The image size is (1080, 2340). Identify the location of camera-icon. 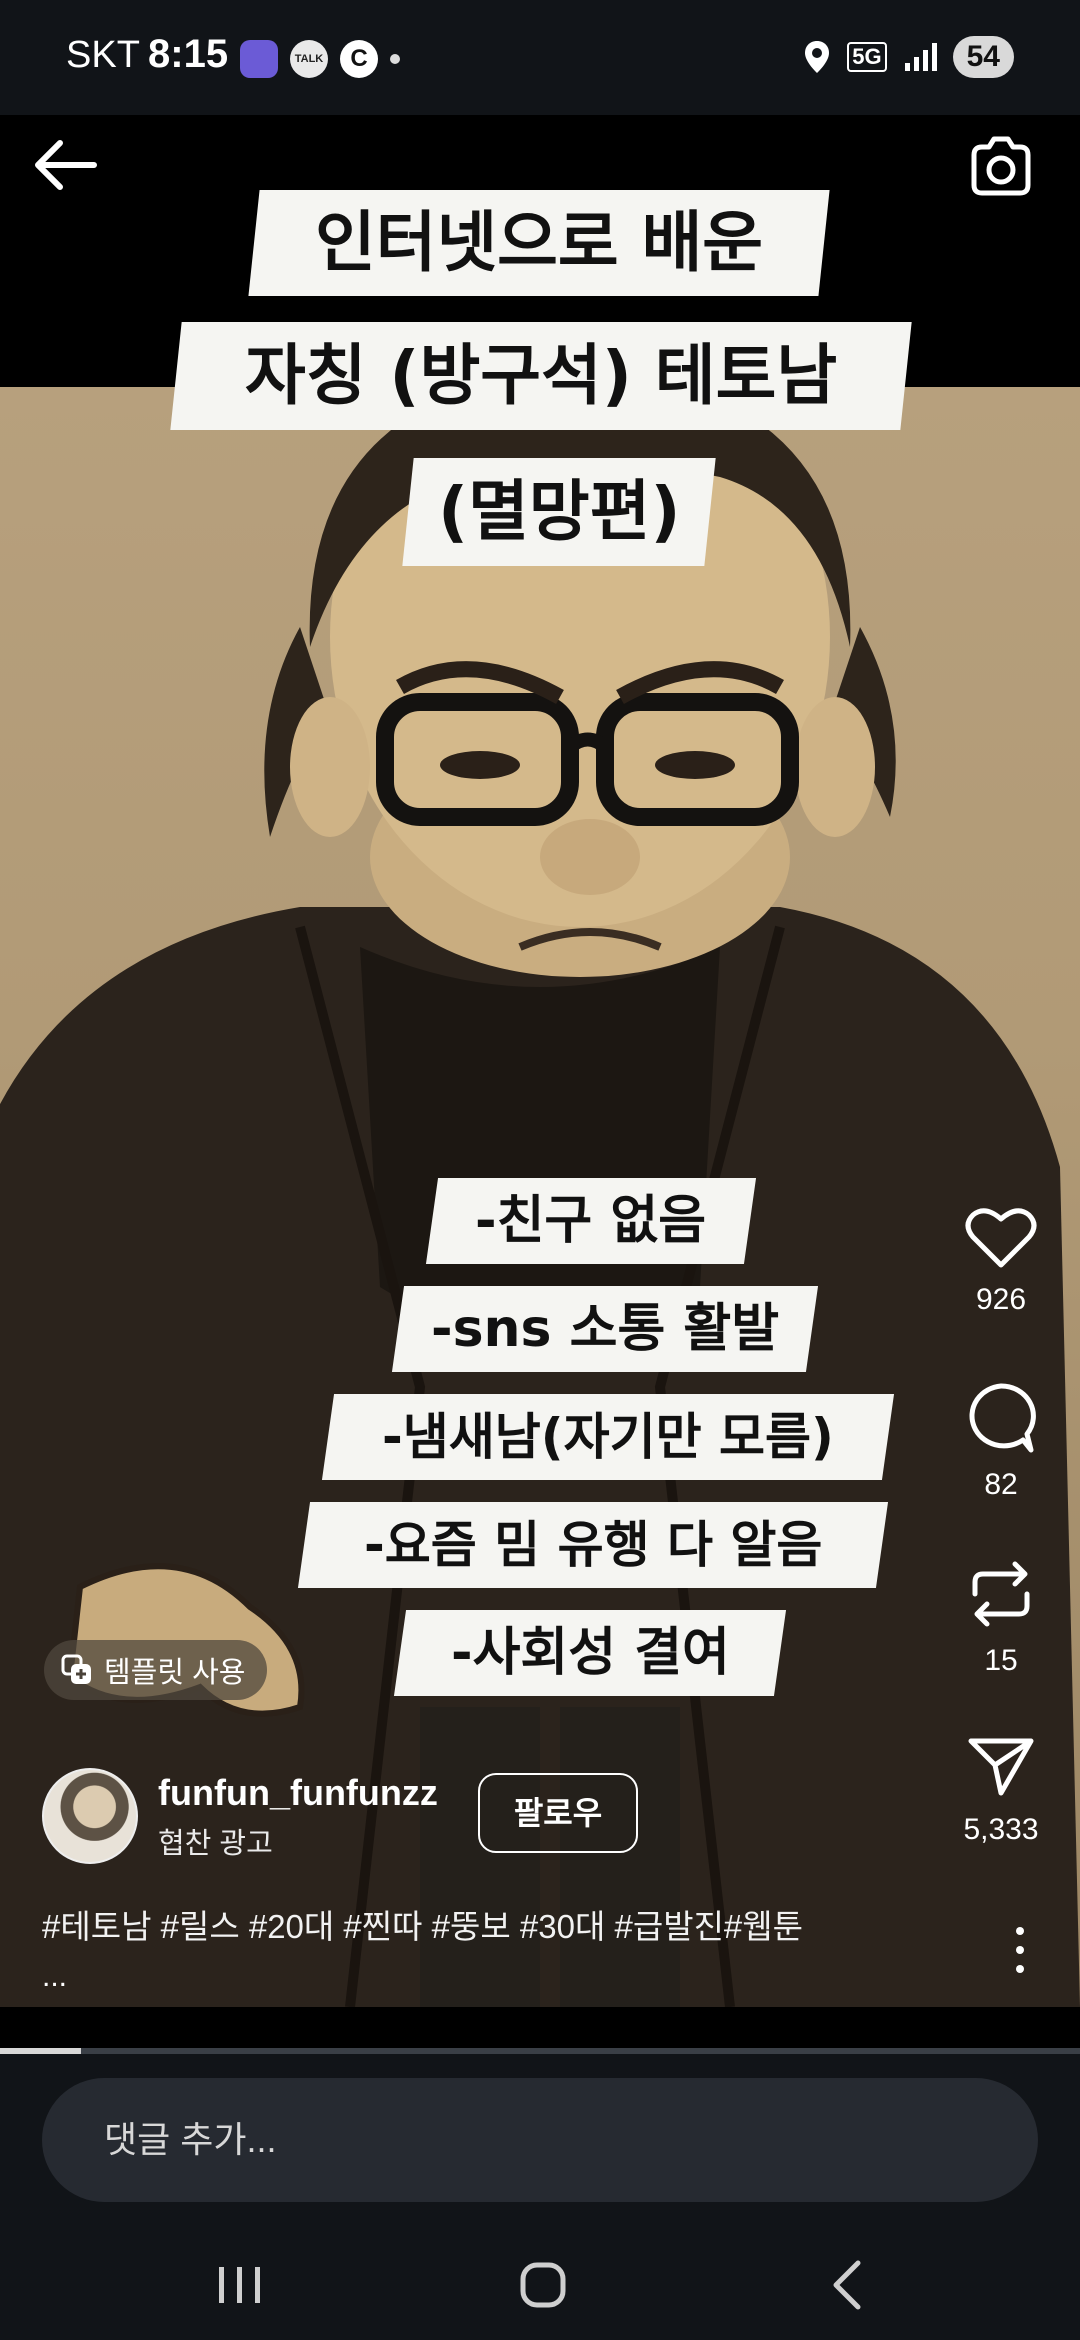
(999, 168).